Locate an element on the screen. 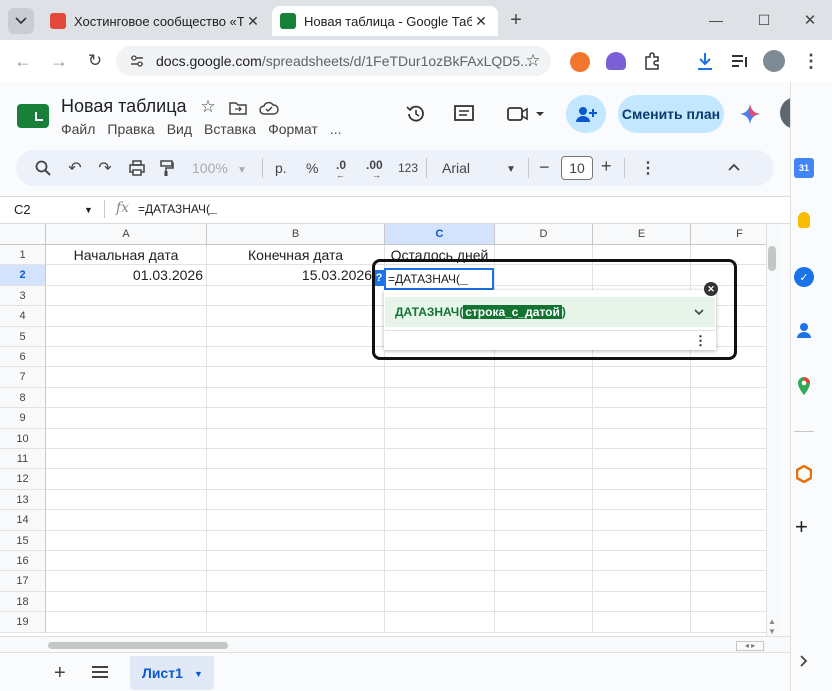  row-header-2: 2 is located at coordinates (23, 275).